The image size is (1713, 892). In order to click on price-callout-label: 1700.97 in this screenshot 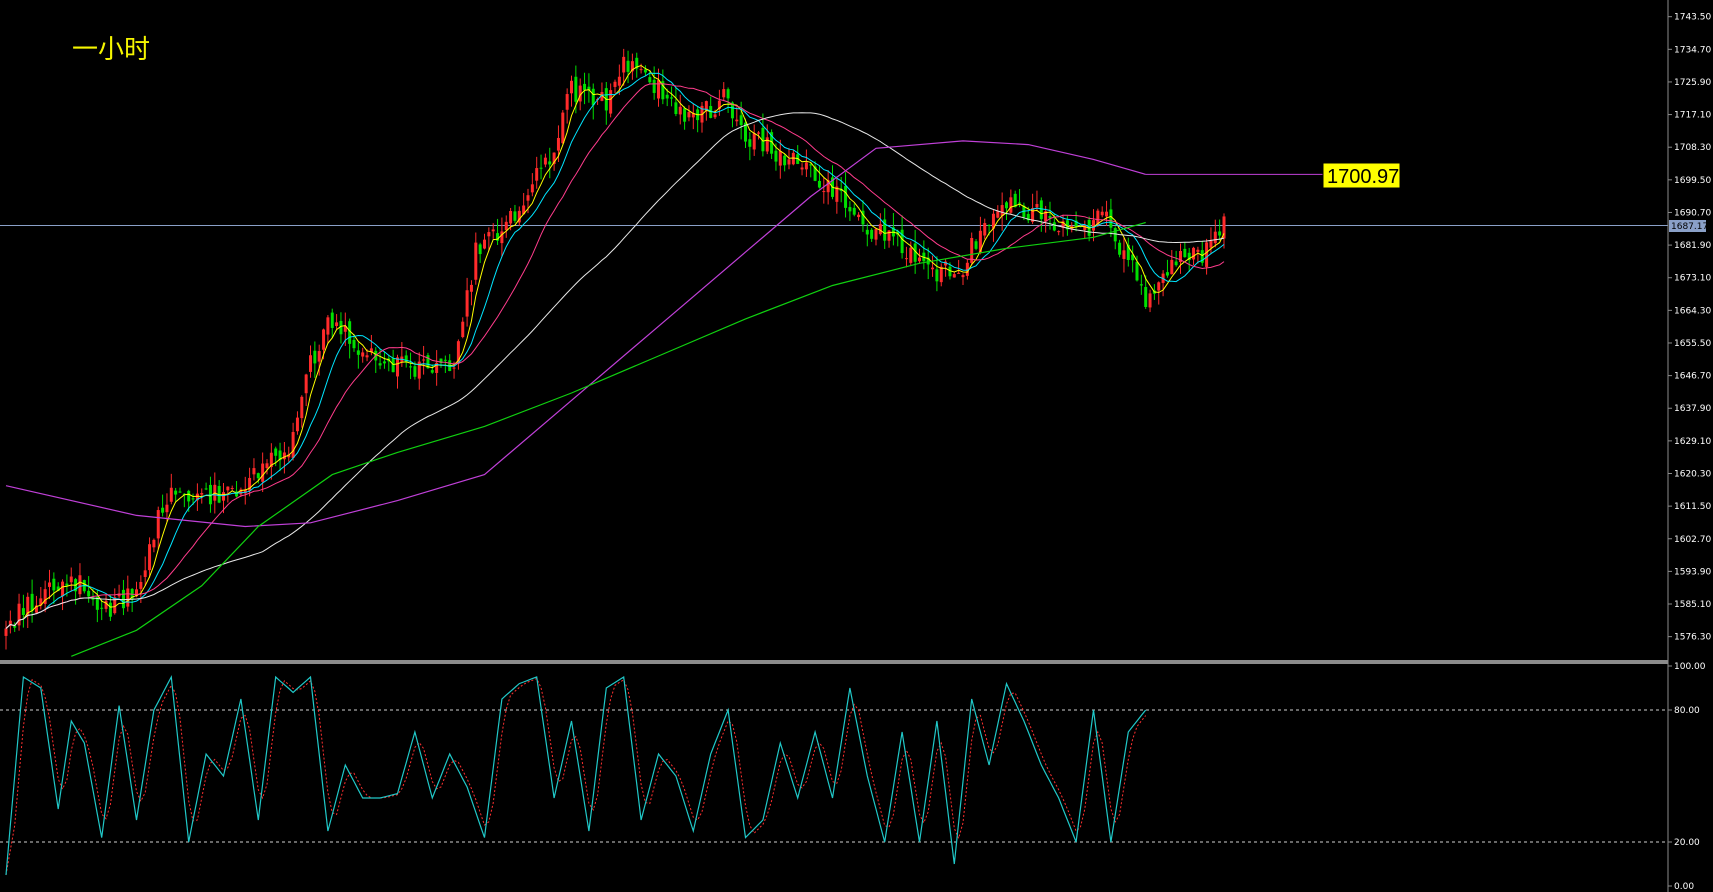, I will do `click(1363, 177)`.